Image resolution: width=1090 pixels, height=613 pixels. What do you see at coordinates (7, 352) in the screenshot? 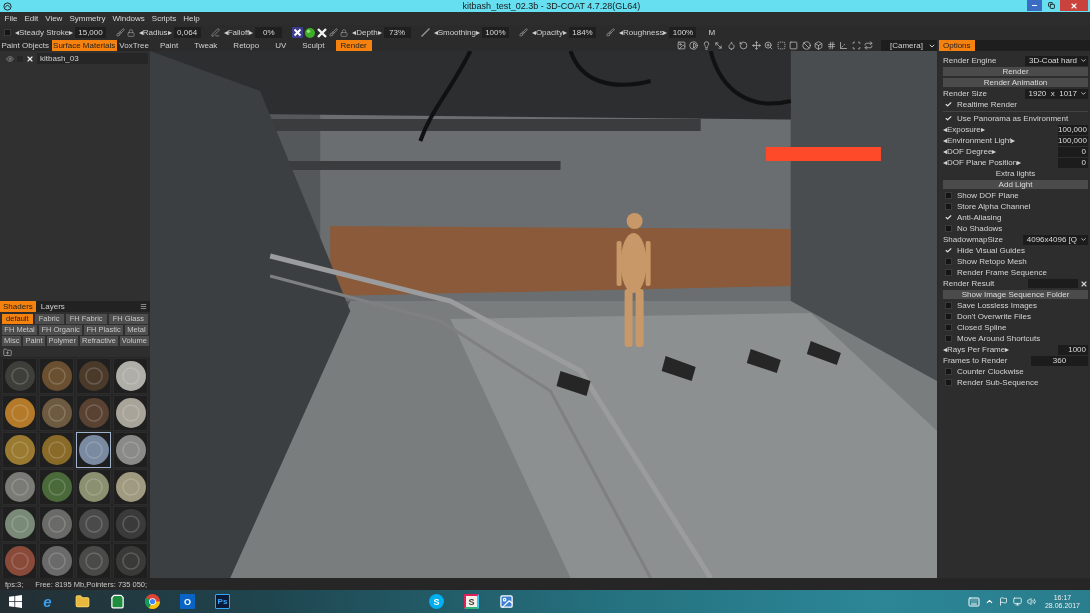
I see `add-folder-icon` at bounding box center [7, 352].